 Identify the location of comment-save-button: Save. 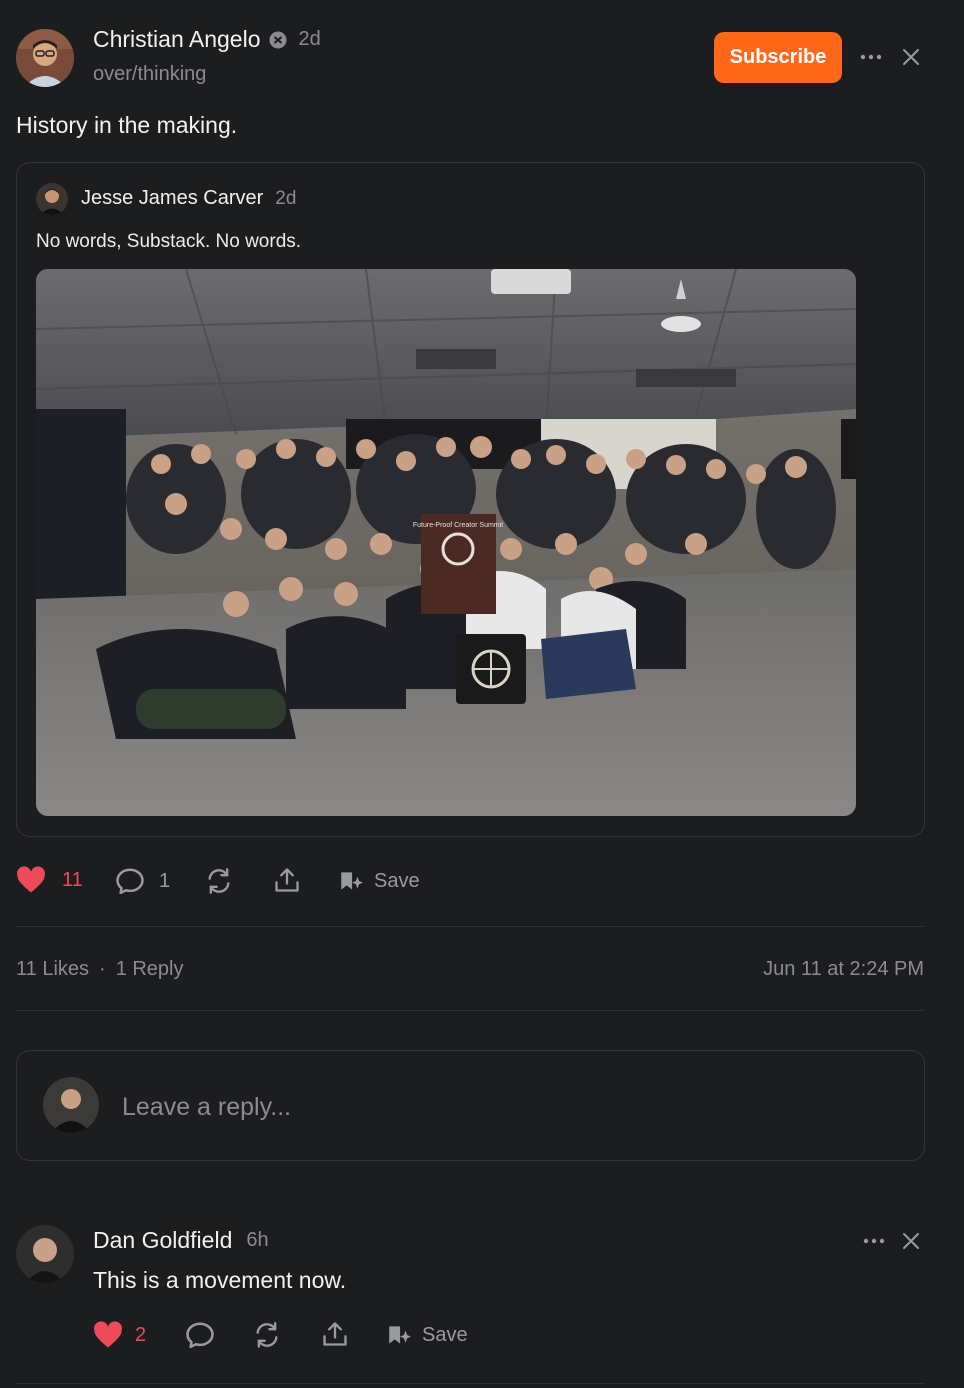
(427, 1335).